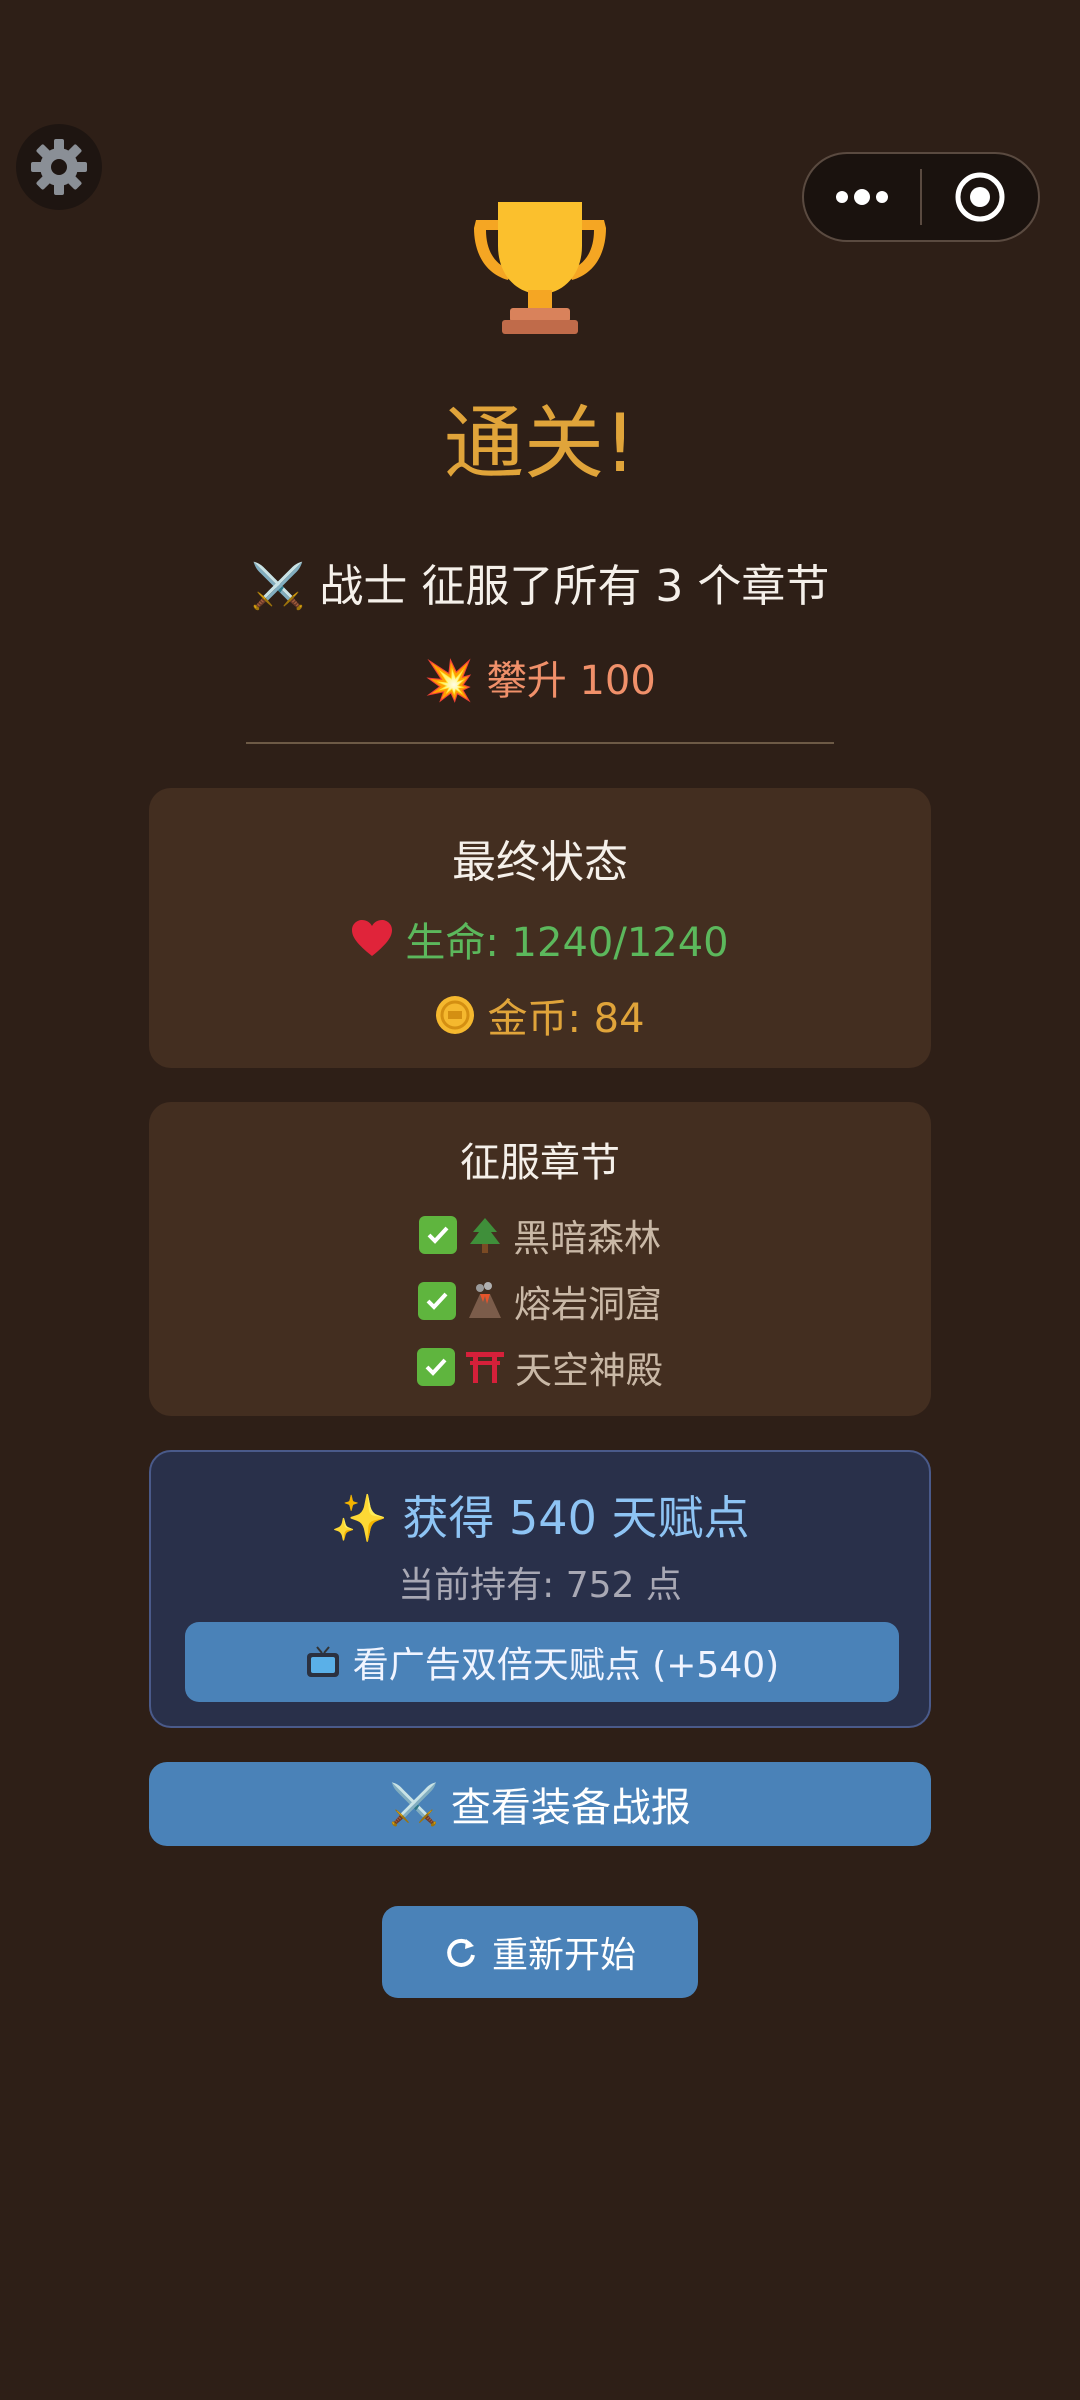  I want to click on equipment-report-button: ⚔️ 查看装备战报, so click(540, 1804).